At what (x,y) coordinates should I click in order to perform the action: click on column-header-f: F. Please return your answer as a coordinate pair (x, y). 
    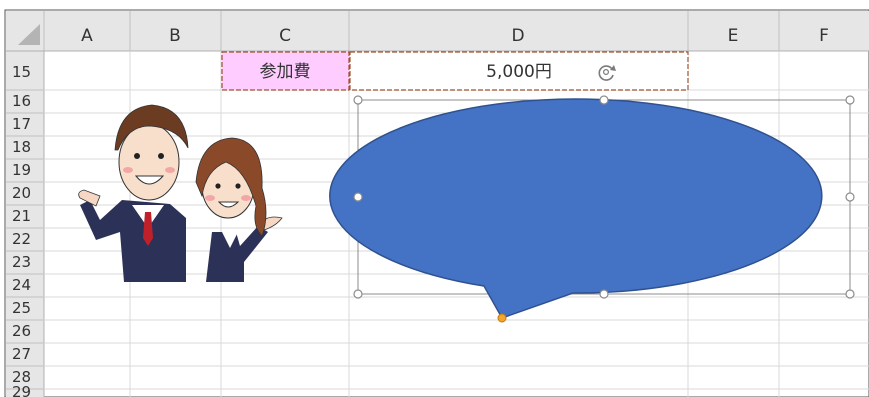
    Looking at the image, I should click on (824, 36).